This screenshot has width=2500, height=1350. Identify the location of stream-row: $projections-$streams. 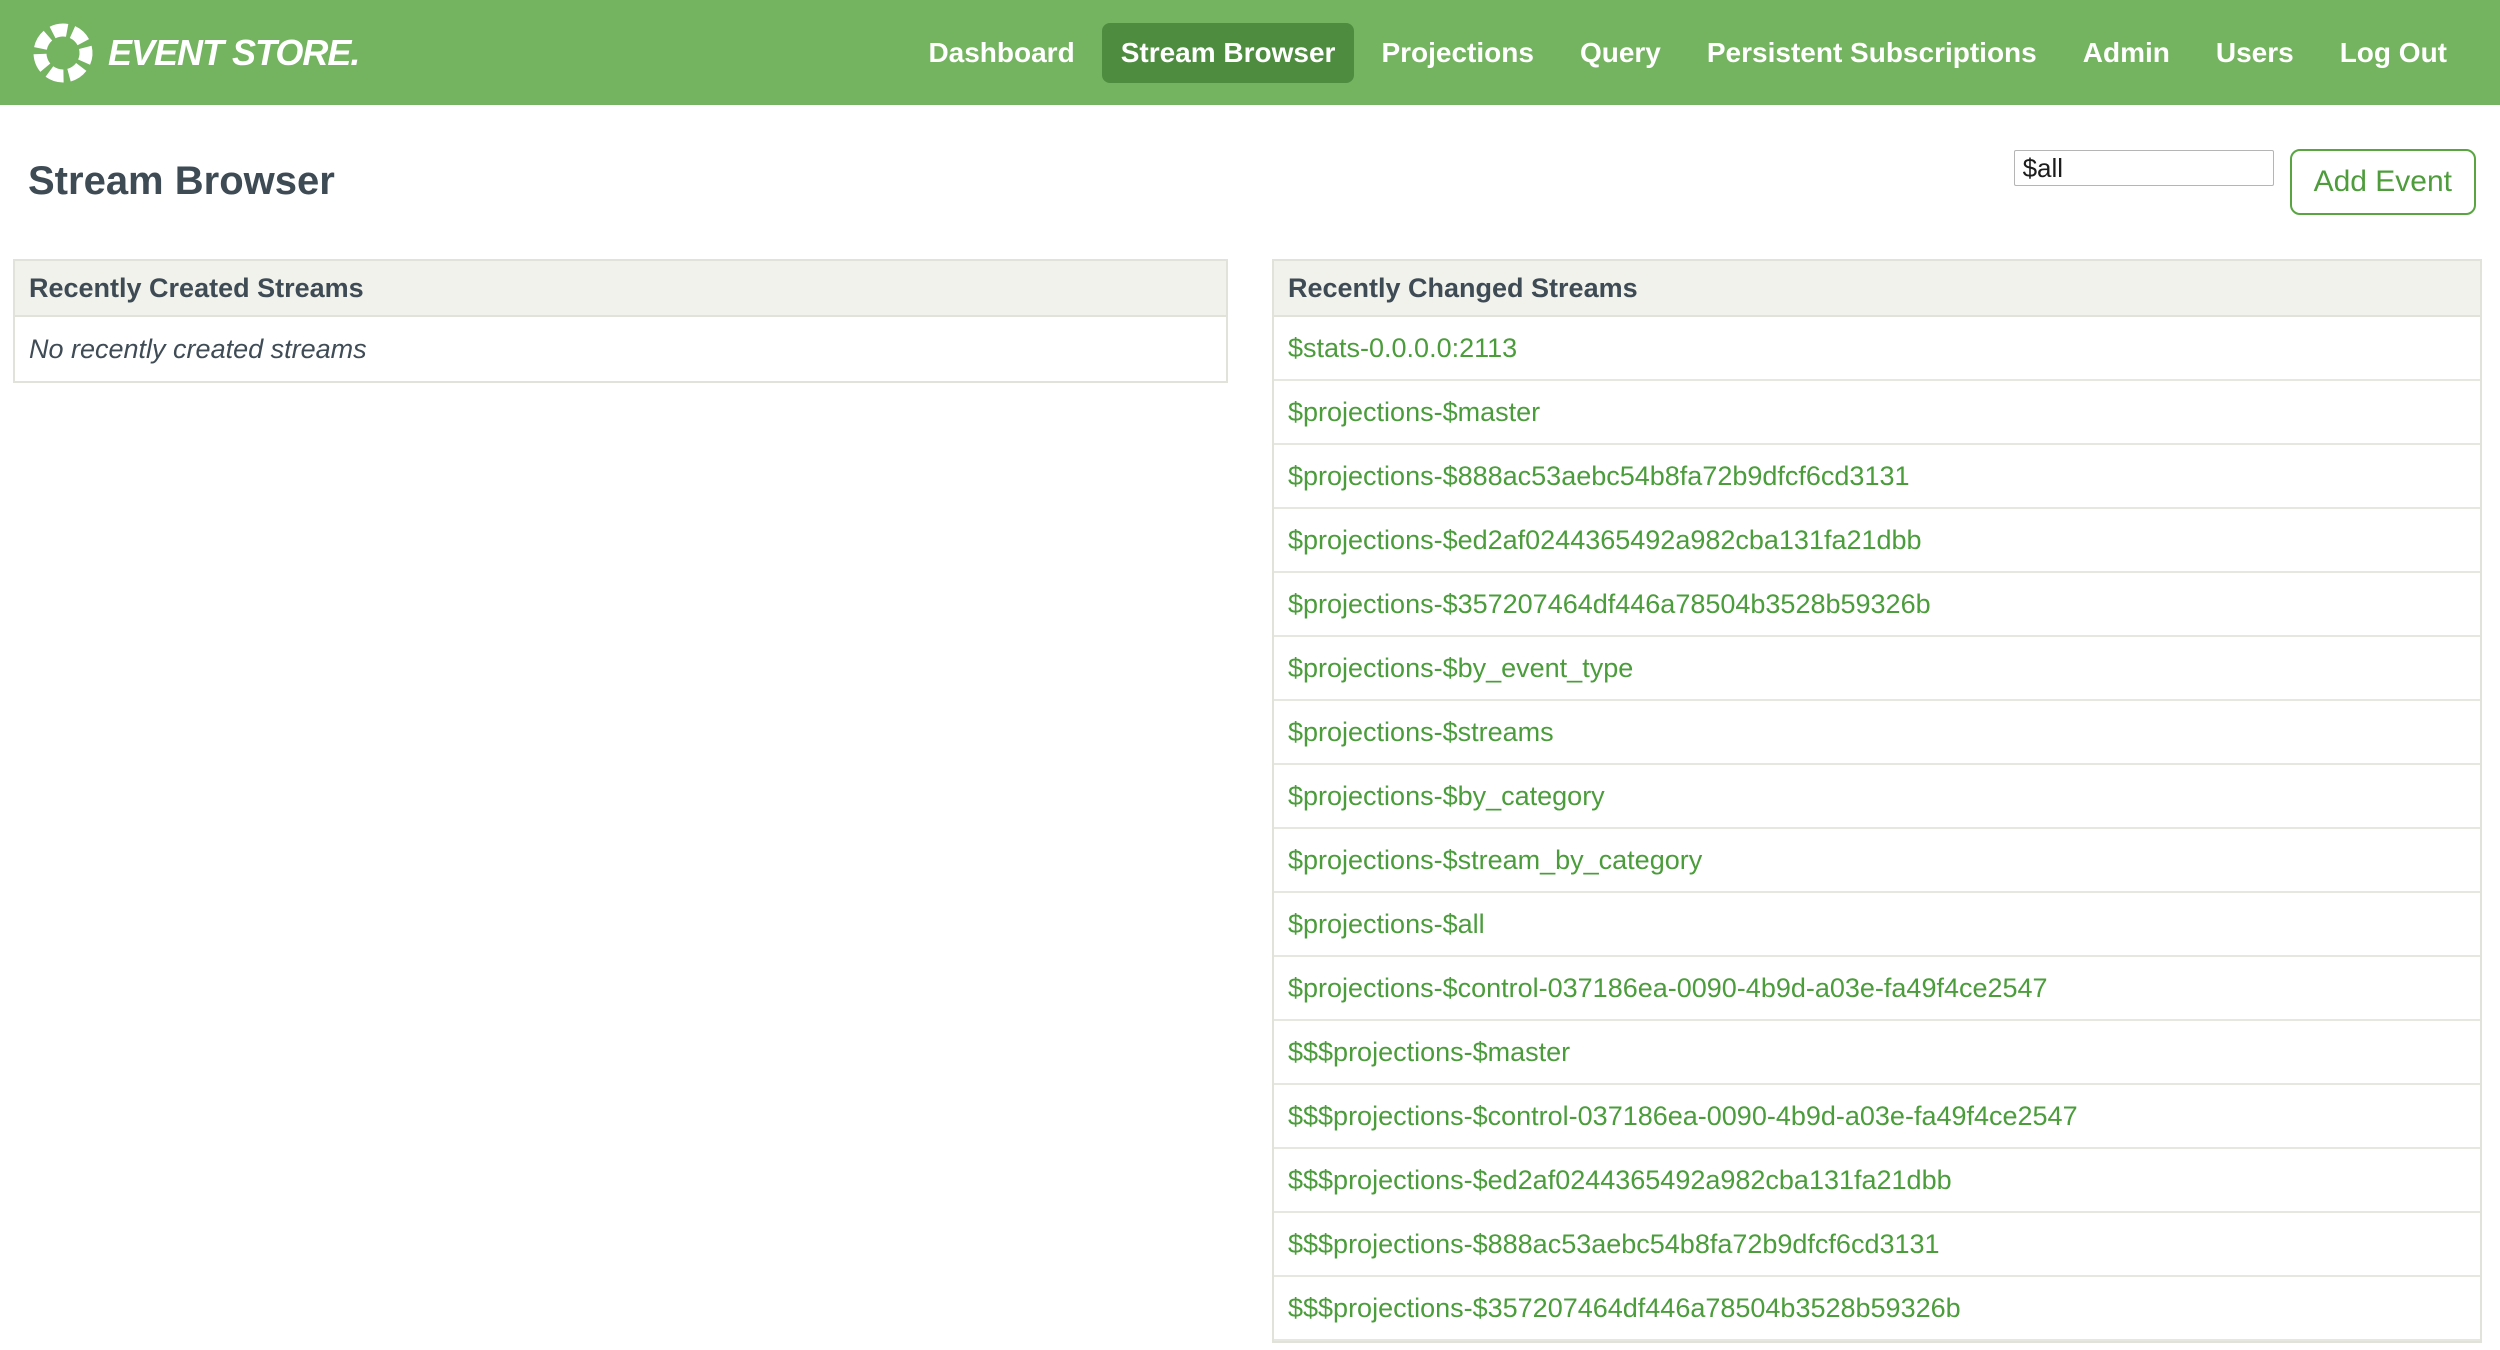
(1877, 733).